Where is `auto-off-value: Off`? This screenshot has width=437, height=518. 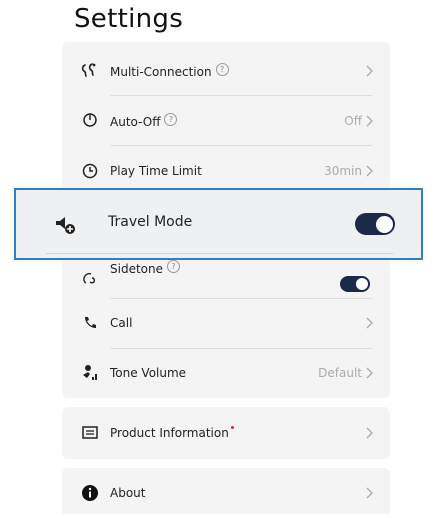 auto-off-value: Off is located at coordinates (353, 121).